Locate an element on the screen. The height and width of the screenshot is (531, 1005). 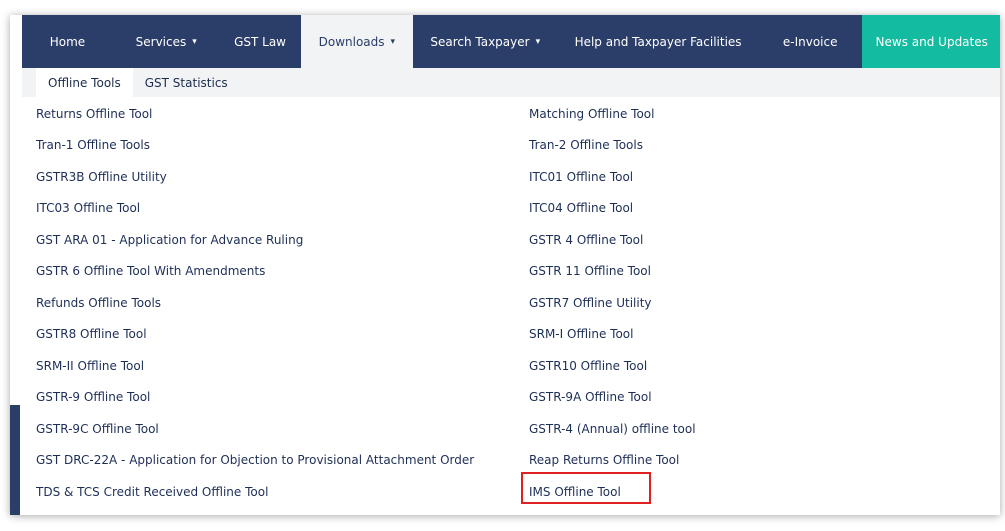
tool-link-gstr4-annual: GSTR-4 (Annual) offline tool is located at coordinates (612, 429).